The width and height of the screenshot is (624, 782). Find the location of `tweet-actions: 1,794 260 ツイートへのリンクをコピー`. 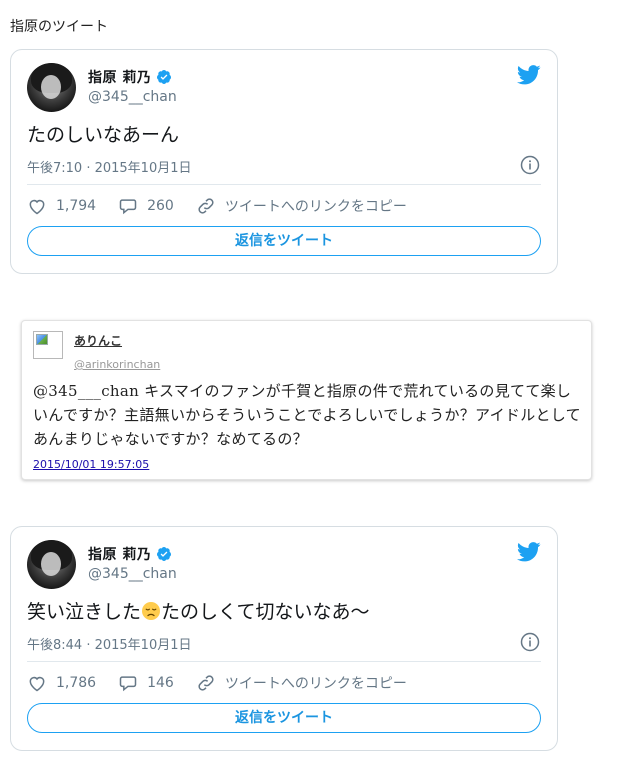

tweet-actions: 1,794 260 ツイートへのリンクをコピー is located at coordinates (228, 206).